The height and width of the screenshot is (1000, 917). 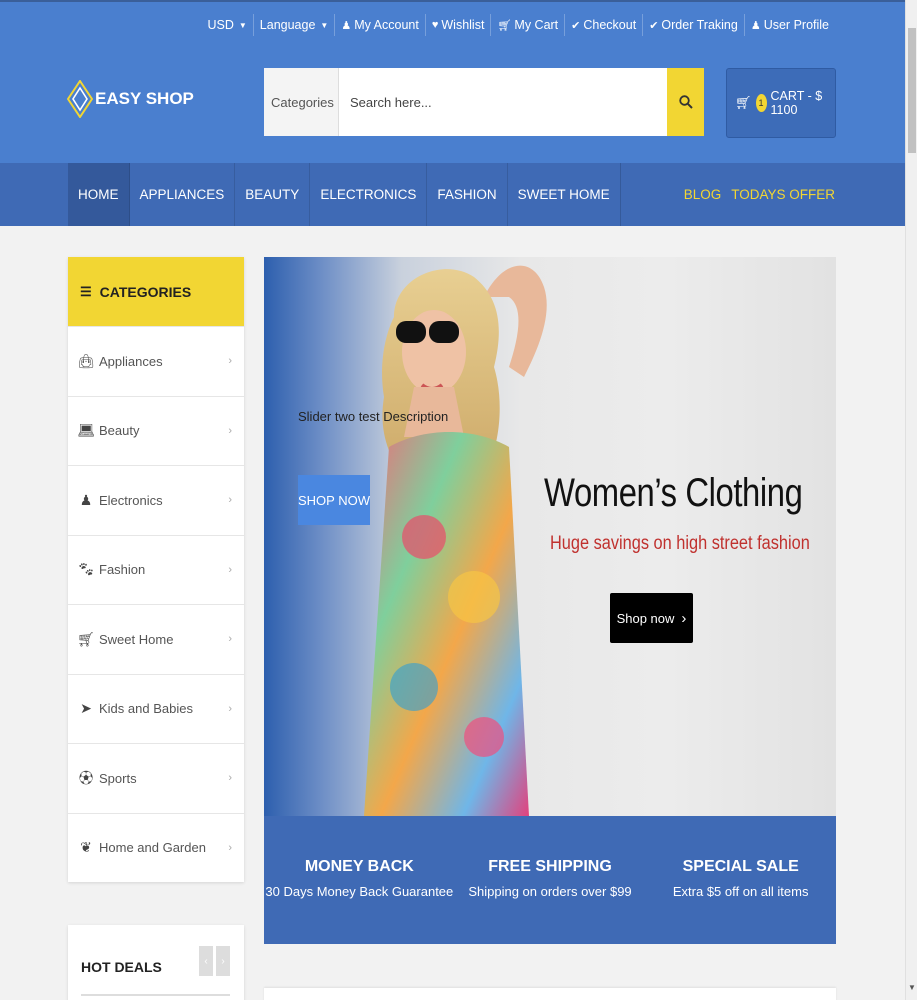 I want to click on soccer-ball-icon: ⚽︎, so click(x=86, y=778).